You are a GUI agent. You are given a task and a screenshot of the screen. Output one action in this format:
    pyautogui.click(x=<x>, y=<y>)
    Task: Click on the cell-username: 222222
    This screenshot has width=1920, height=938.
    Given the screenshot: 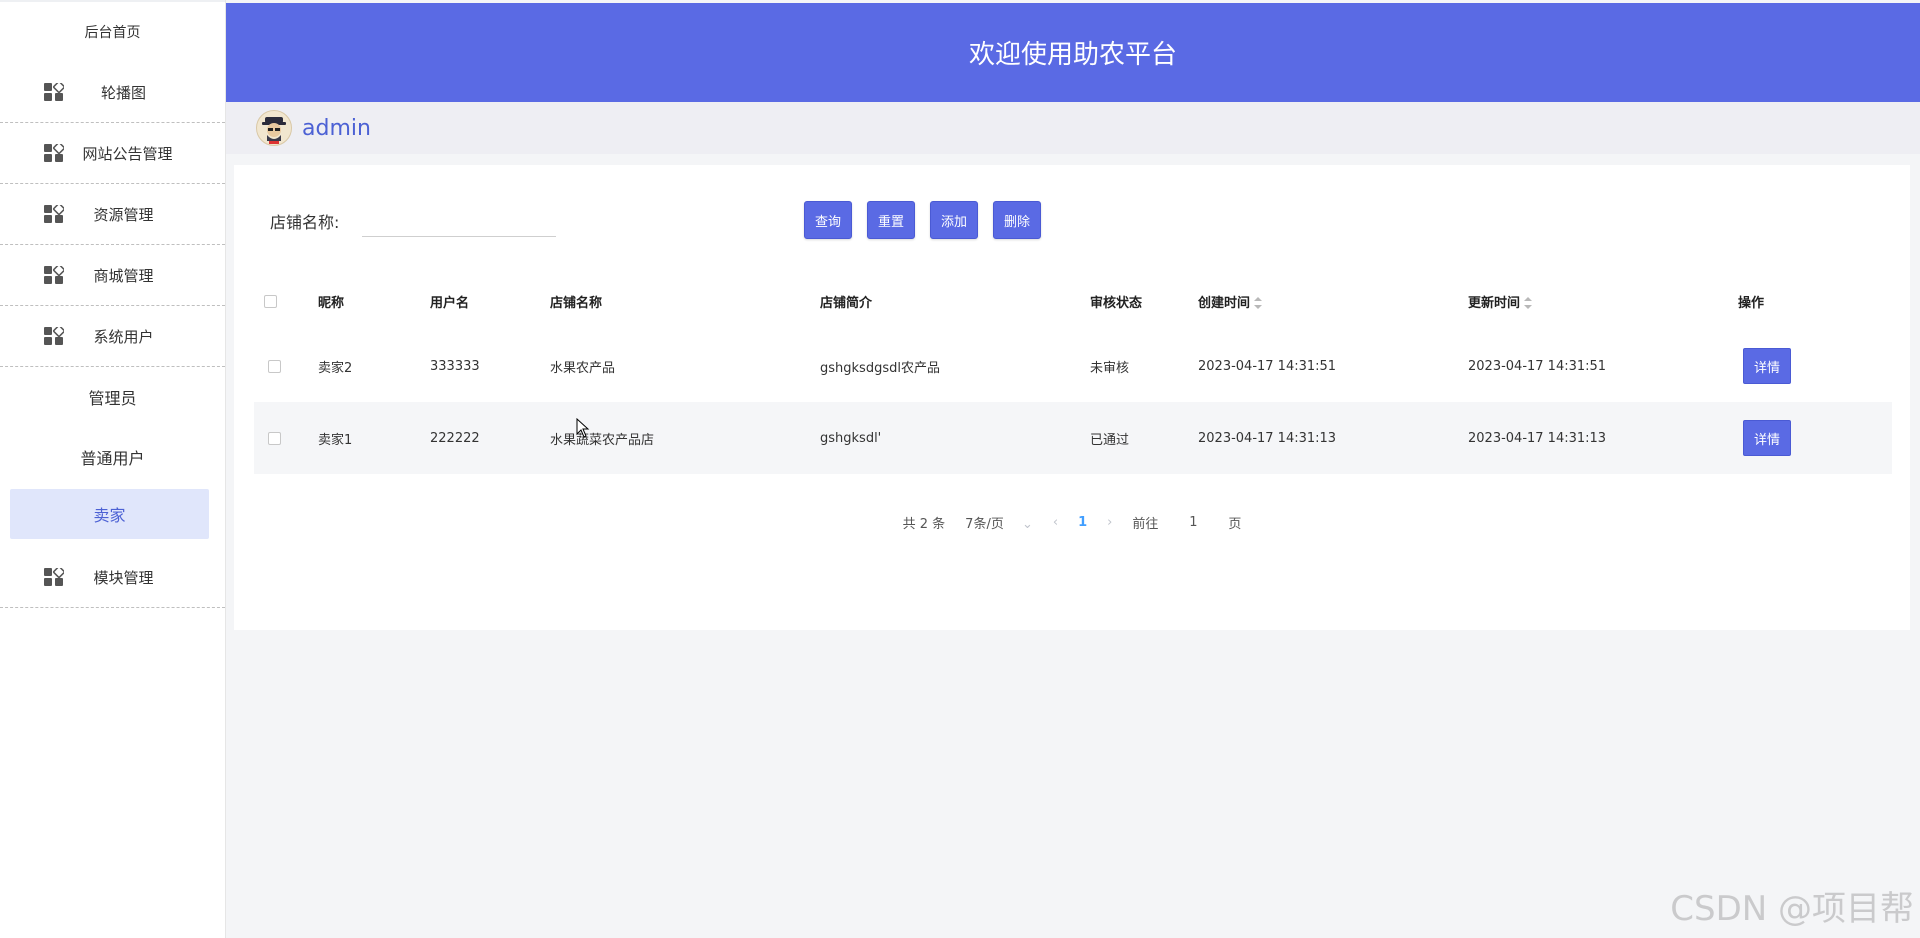 What is the action you would take?
    pyautogui.click(x=490, y=438)
    